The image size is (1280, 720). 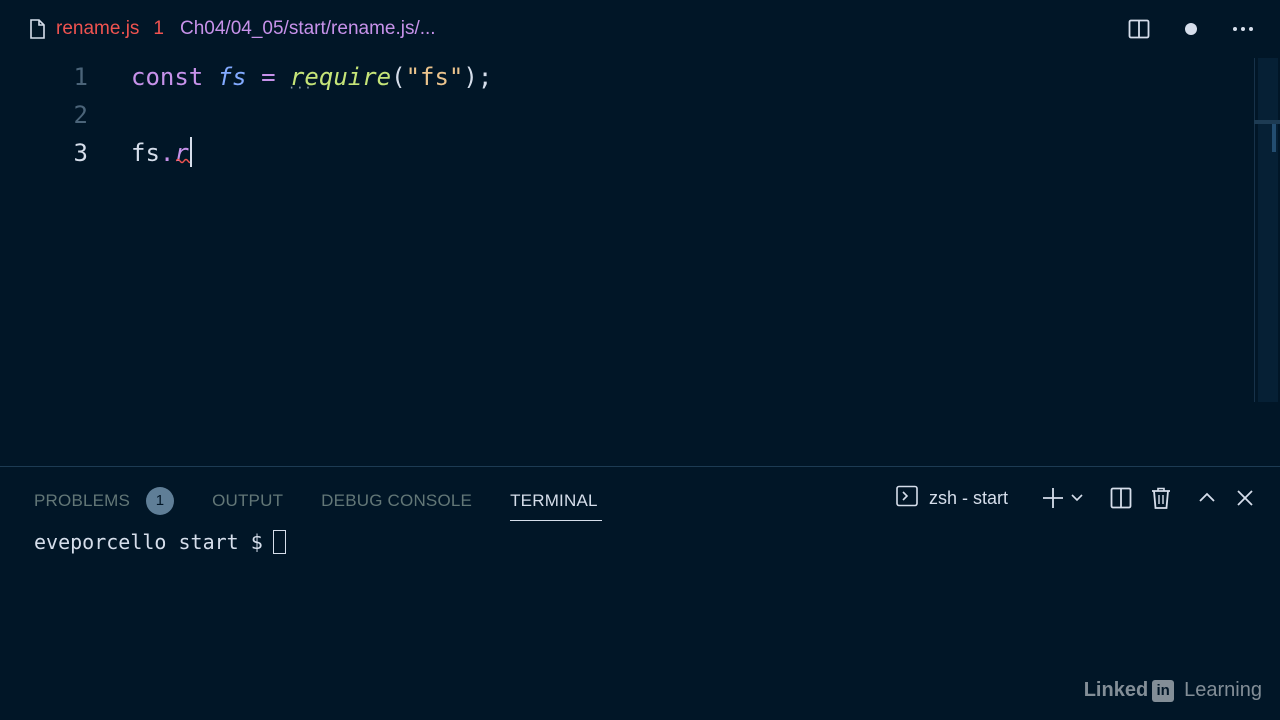 I want to click on editor-scrollbar, so click(x=1267, y=230).